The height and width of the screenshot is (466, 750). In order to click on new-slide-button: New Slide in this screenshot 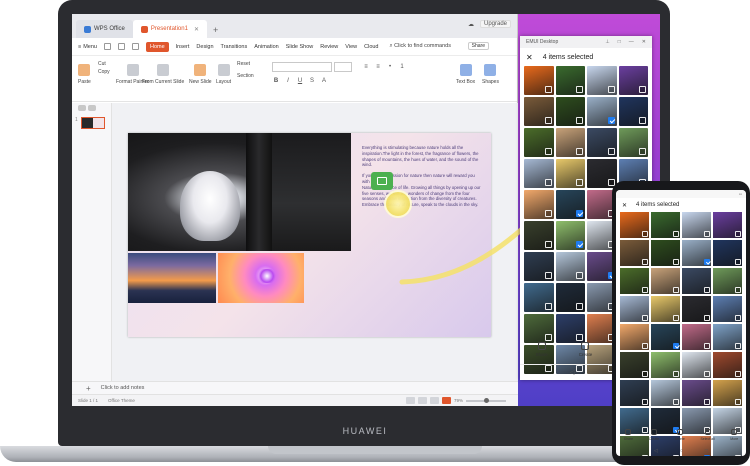, I will do `click(200, 74)`.